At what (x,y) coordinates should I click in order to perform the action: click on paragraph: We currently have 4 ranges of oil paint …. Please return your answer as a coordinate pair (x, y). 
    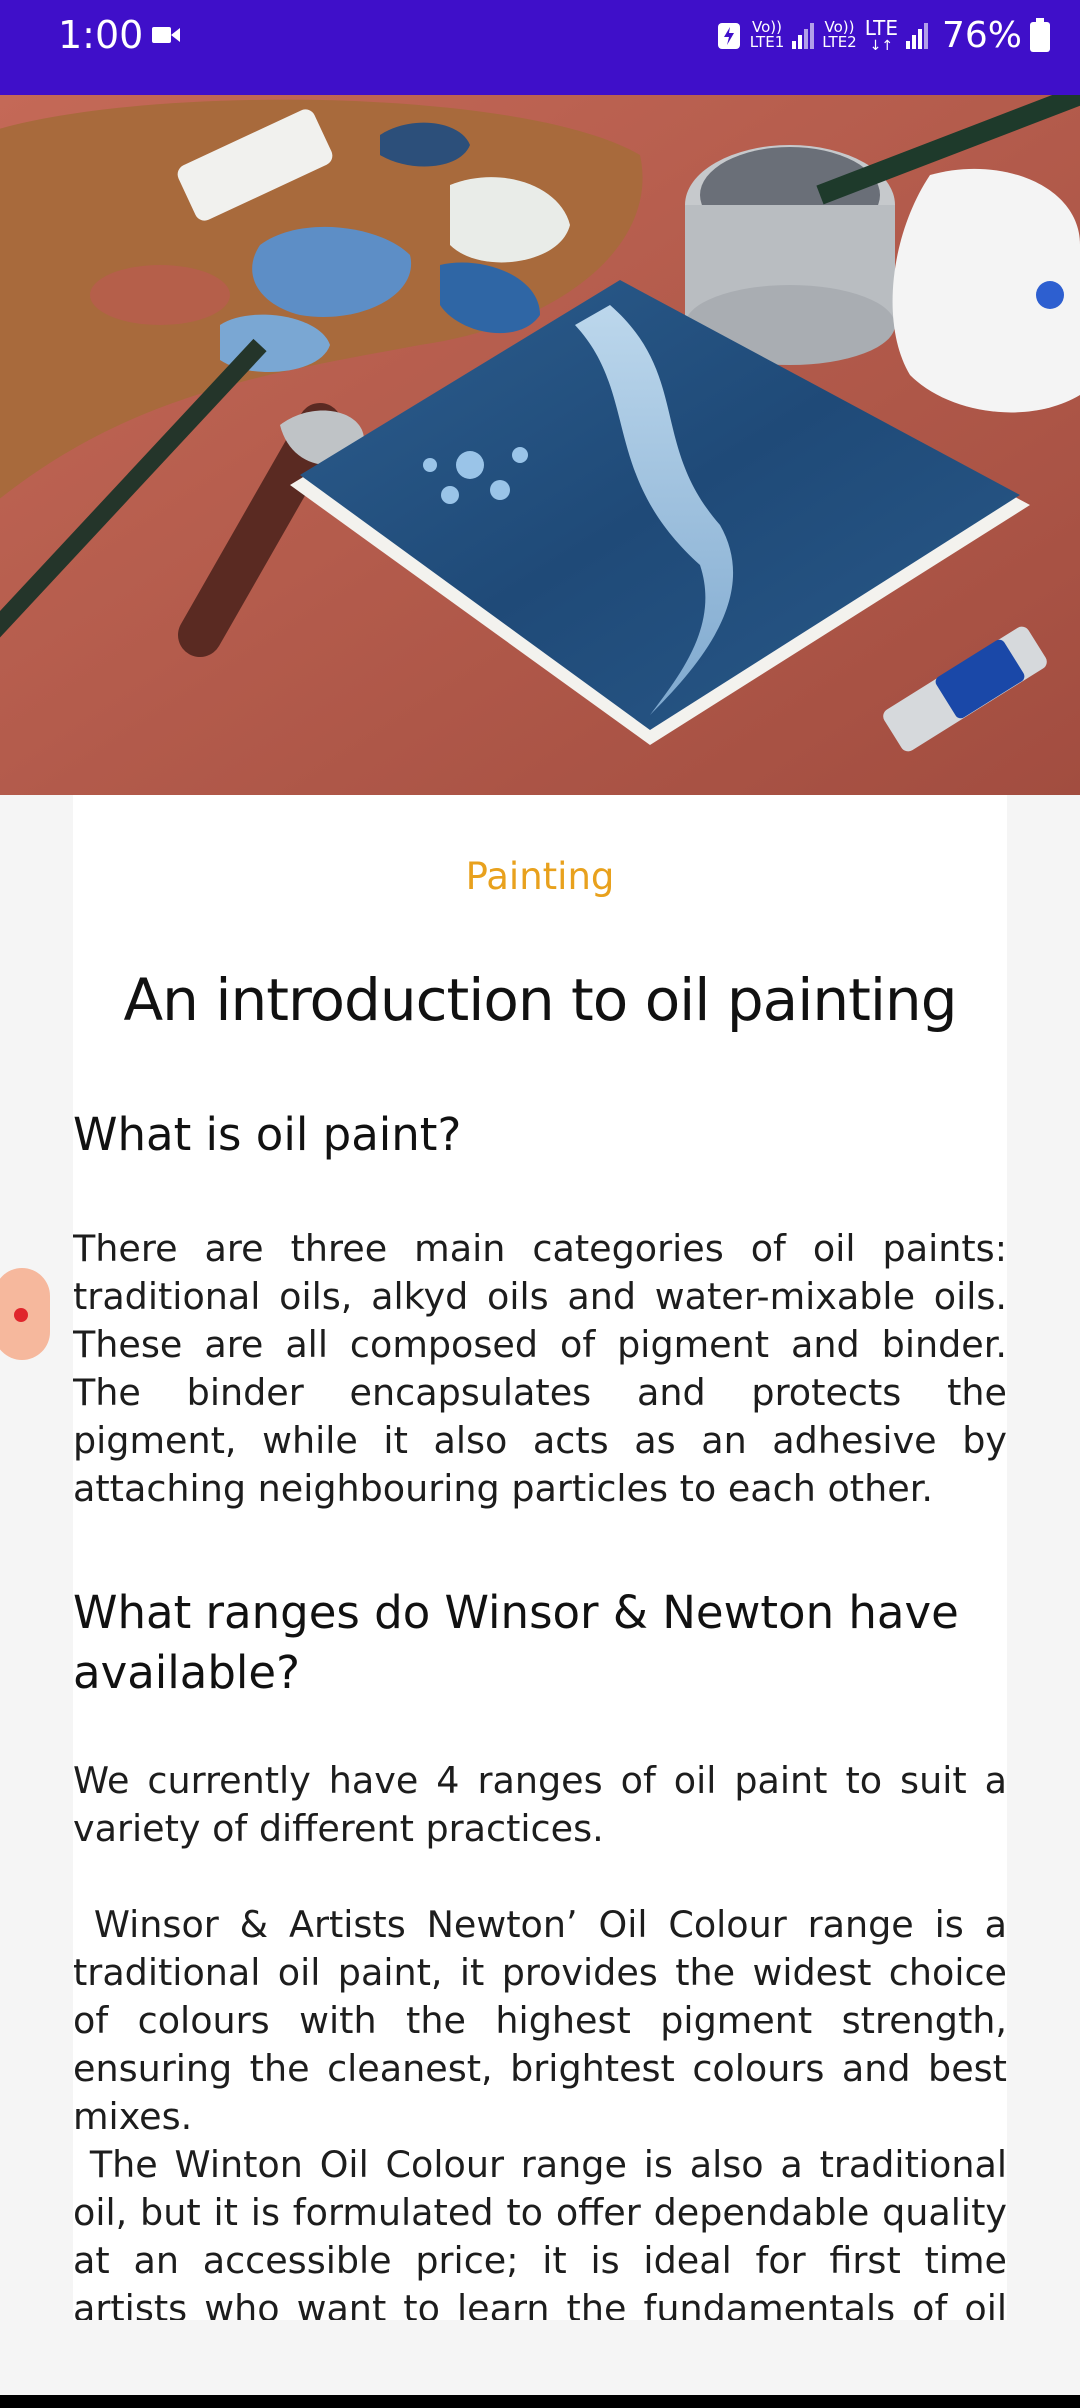
    Looking at the image, I should click on (540, 1804).